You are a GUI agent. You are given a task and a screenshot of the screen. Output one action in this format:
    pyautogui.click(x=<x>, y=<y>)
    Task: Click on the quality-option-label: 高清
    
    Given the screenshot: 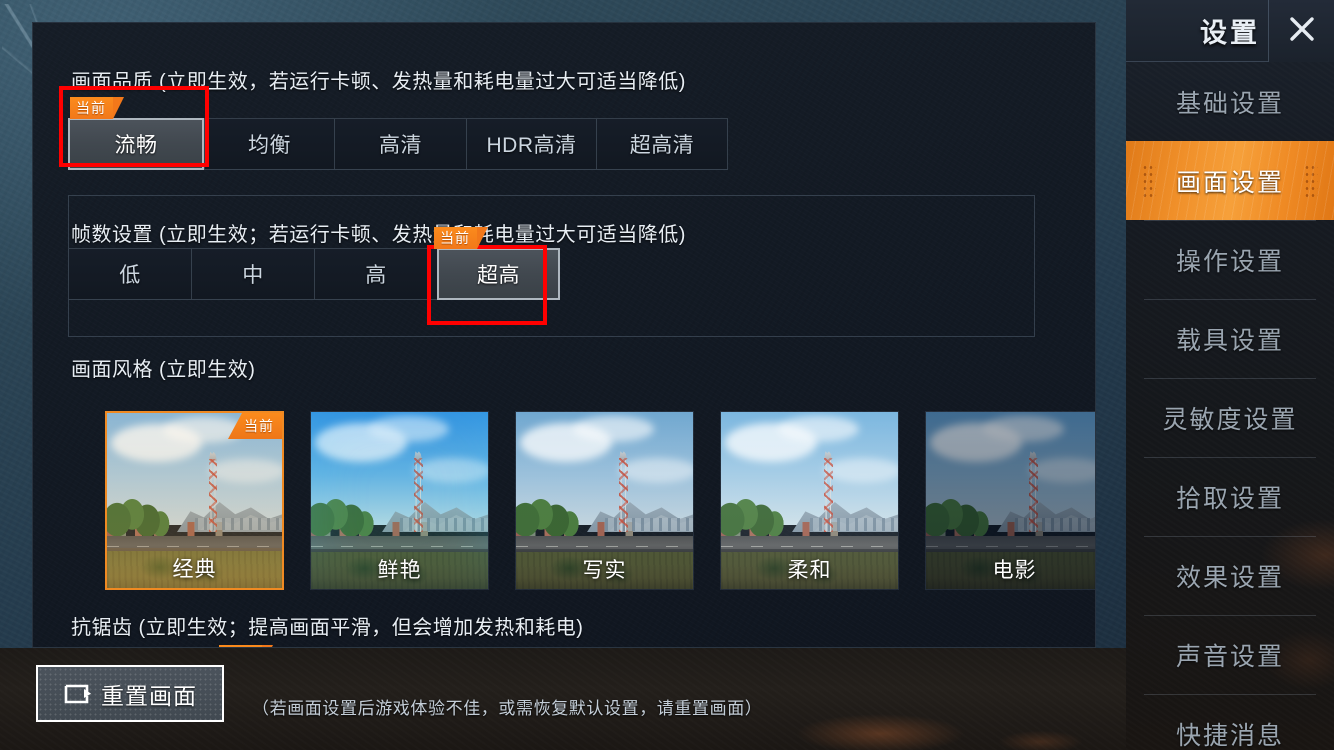 What is the action you would take?
    pyautogui.click(x=400, y=145)
    